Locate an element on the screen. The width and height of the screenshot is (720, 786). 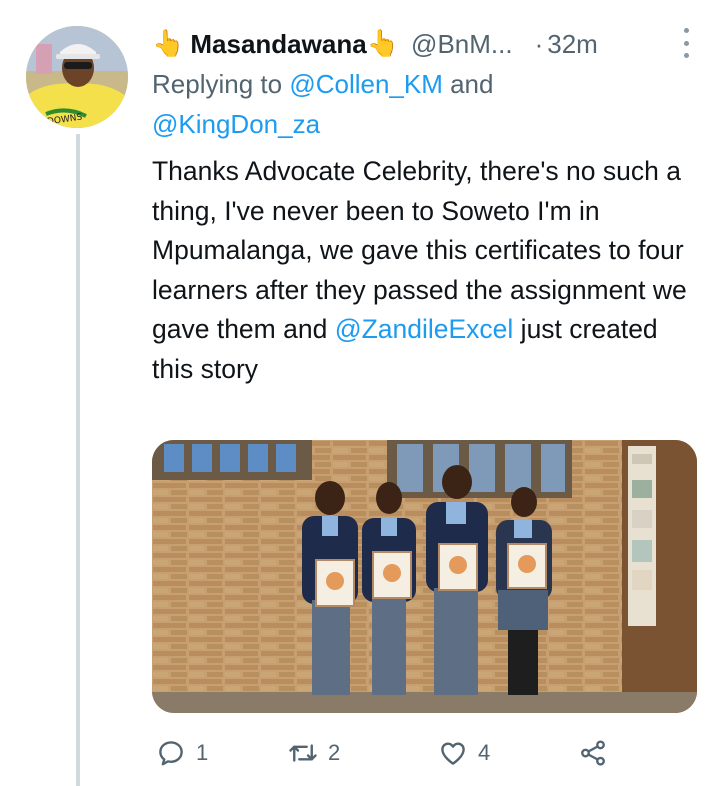
replying-to: Replying to @Collen_KM and @KingDon_za is located at coordinates (422, 104).